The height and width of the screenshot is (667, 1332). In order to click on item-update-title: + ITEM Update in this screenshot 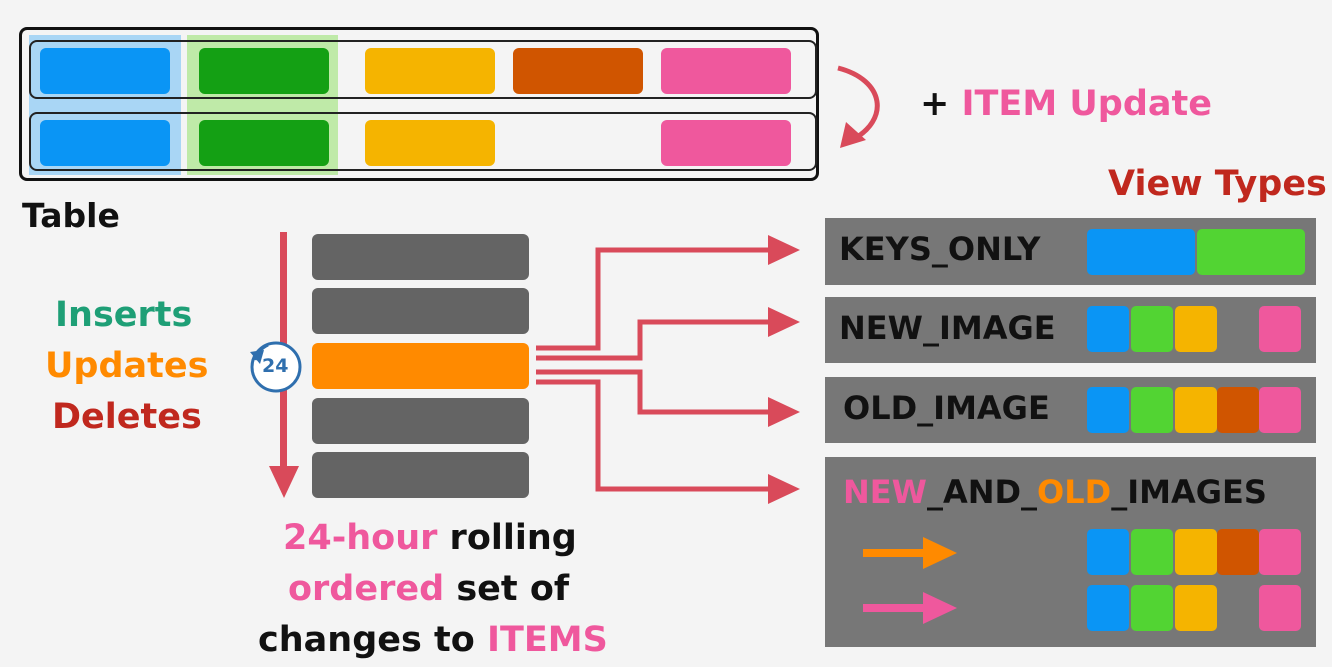, I will do `click(1066, 104)`.